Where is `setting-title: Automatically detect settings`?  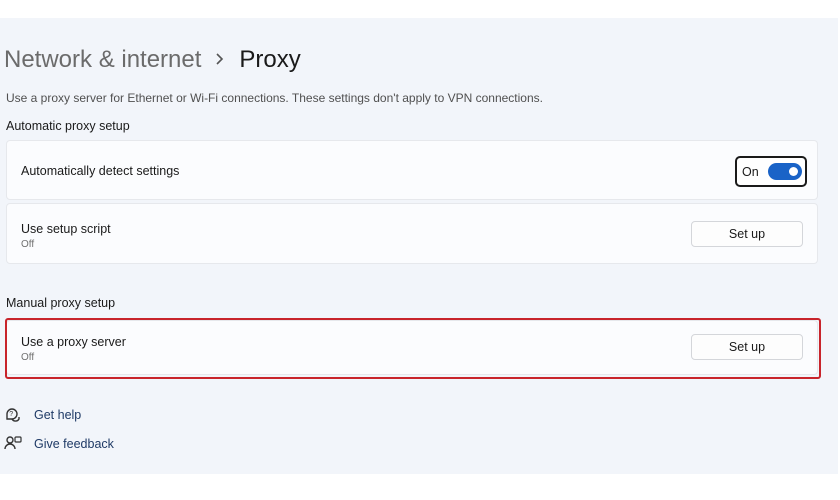
setting-title: Automatically detect settings is located at coordinates (100, 171).